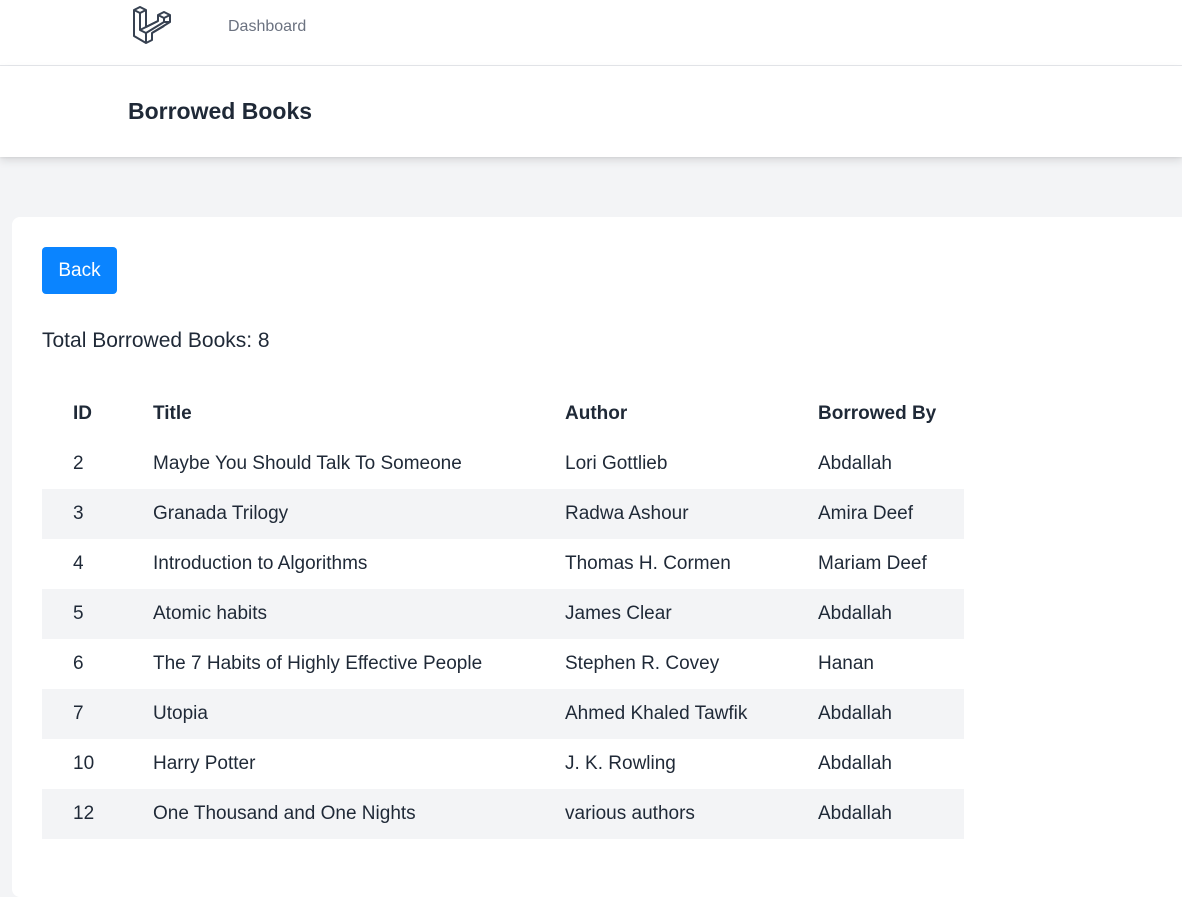 This screenshot has width=1182, height=897. Describe the element at coordinates (616, 463) in the screenshot. I see `cell-author: Lori Gottlieb` at that location.